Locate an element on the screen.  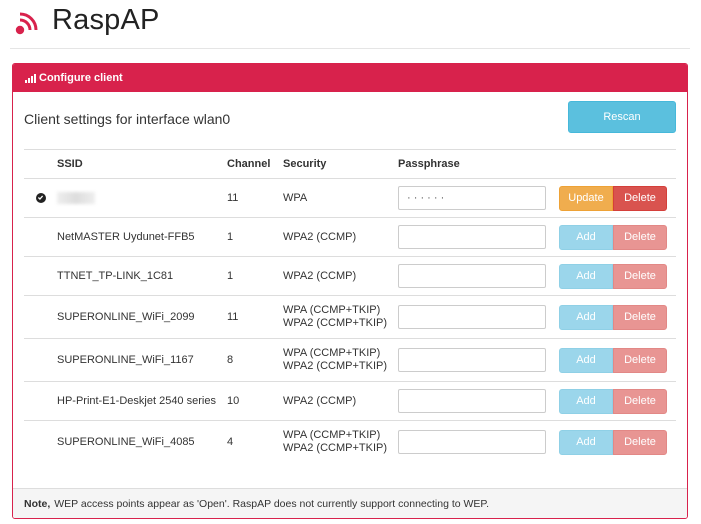
header-check is located at coordinates (40, 164).